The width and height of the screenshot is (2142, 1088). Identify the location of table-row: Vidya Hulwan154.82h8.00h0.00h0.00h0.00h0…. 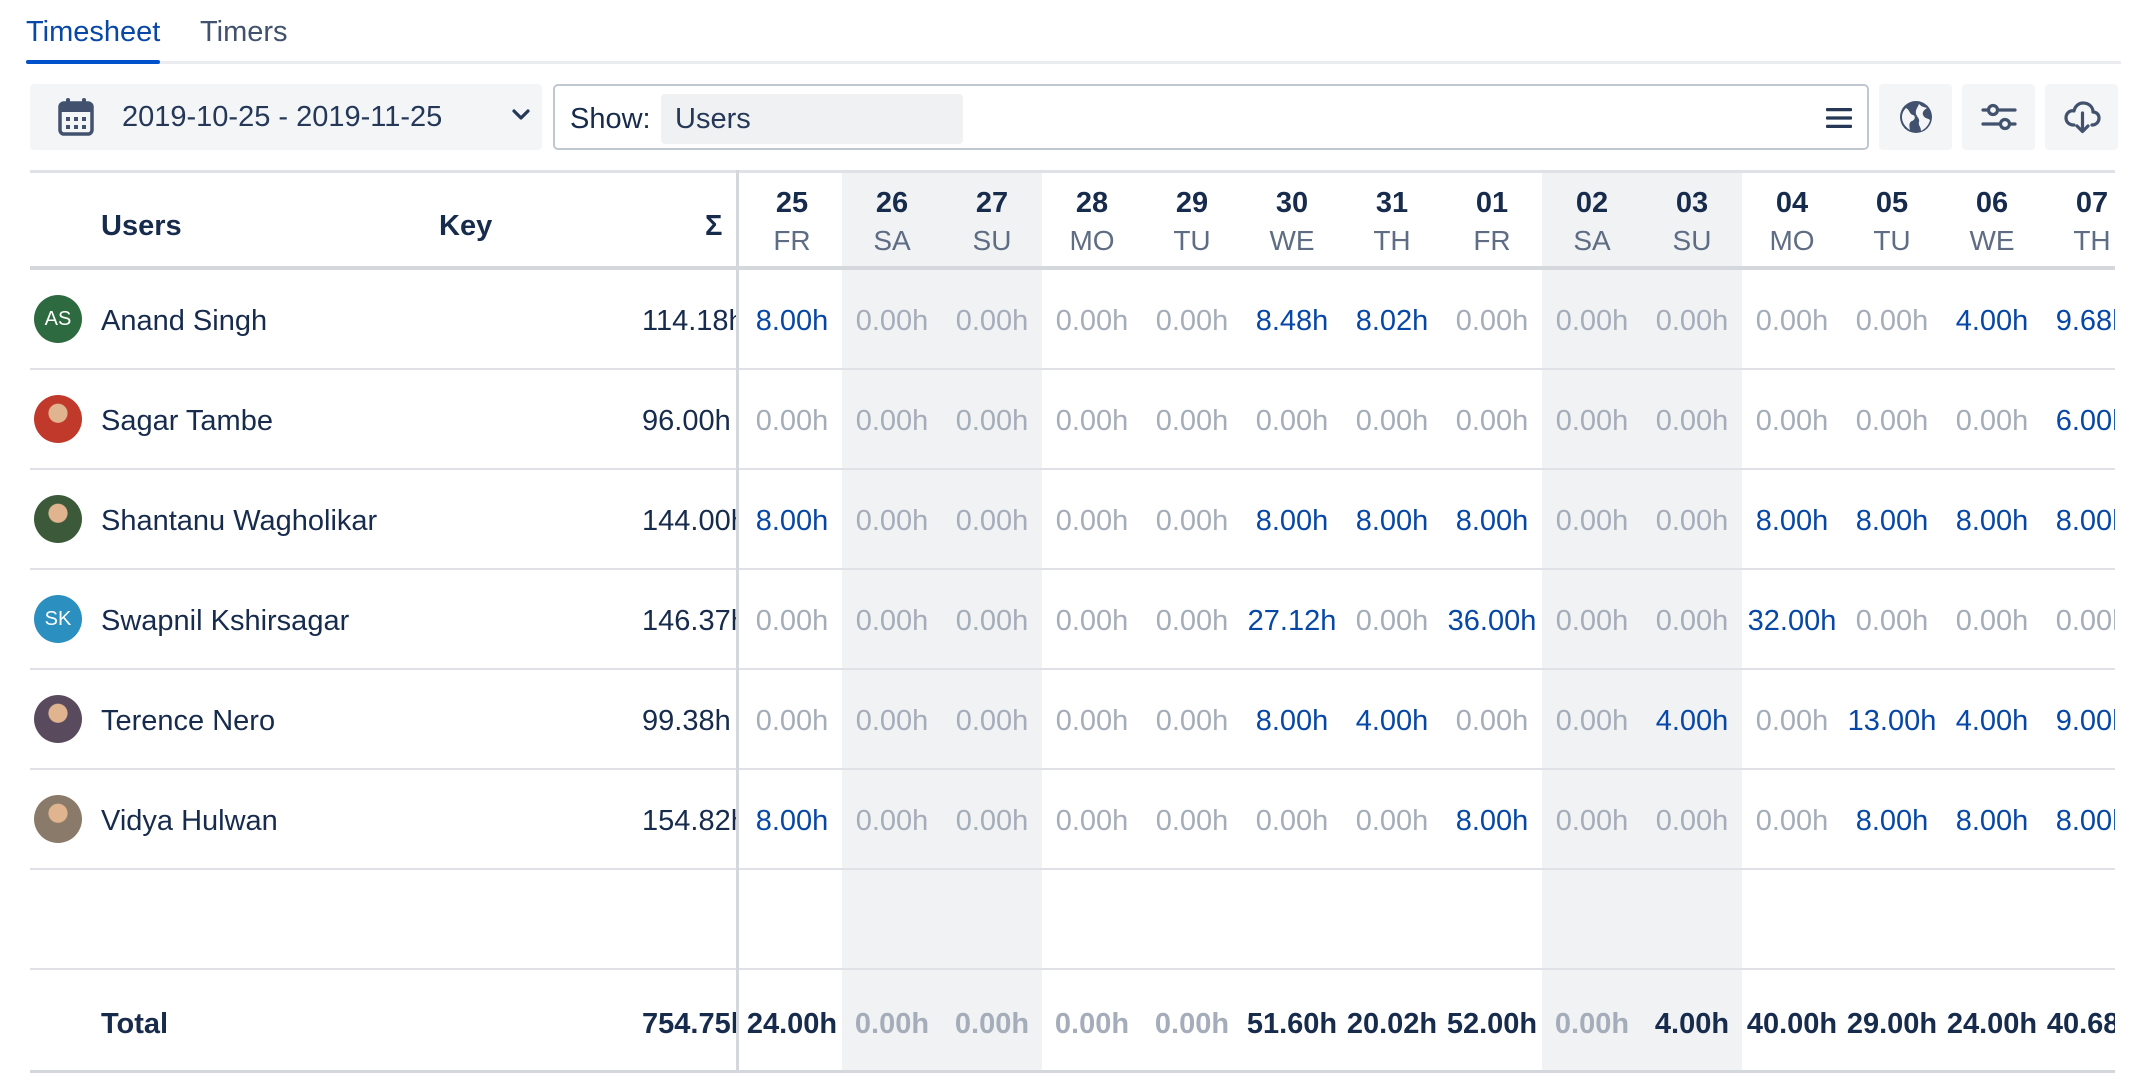
(1072, 820).